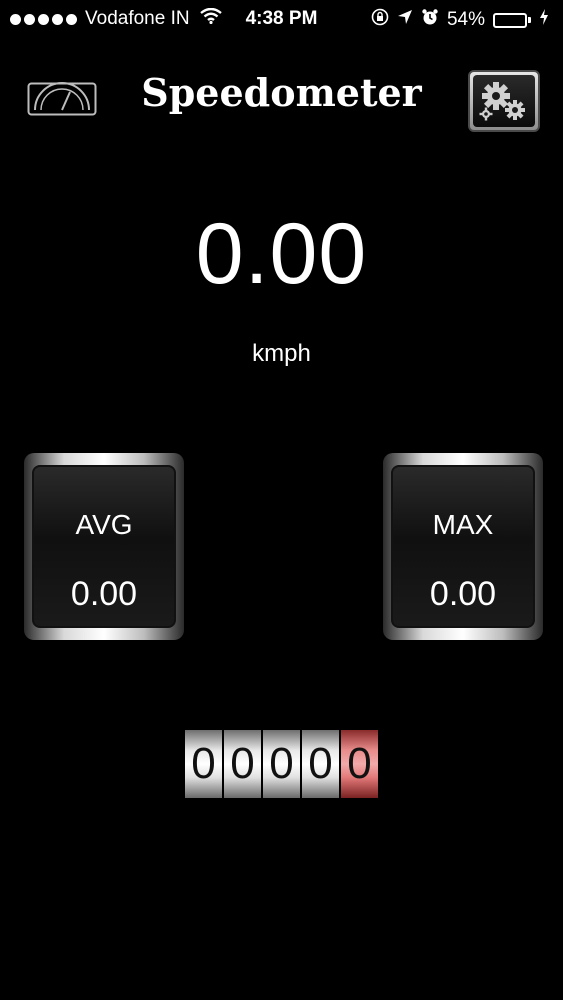 Image resolution: width=563 pixels, height=1000 pixels. I want to click on battery-percent: 54%, so click(465, 19).